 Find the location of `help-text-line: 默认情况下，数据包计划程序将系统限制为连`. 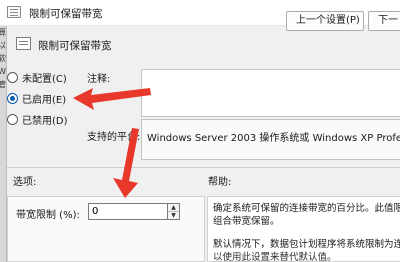

help-text-line: 默认情况下，数据包计划程序将系统限制为连 is located at coordinates (306, 244).